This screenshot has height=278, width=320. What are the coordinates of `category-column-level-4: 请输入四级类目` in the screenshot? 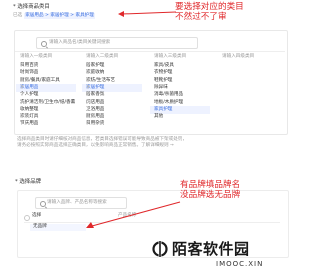 It's located at (248, 90).